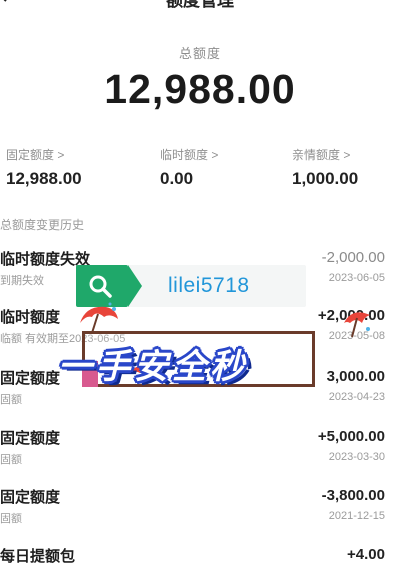 This screenshot has height=571, width=400. What do you see at coordinates (177, 178) in the screenshot?
I see `temporary-quota-value: 0.00` at bounding box center [177, 178].